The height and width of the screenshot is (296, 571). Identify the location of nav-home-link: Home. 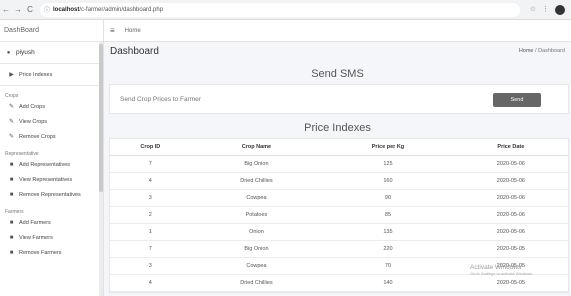
(133, 31).